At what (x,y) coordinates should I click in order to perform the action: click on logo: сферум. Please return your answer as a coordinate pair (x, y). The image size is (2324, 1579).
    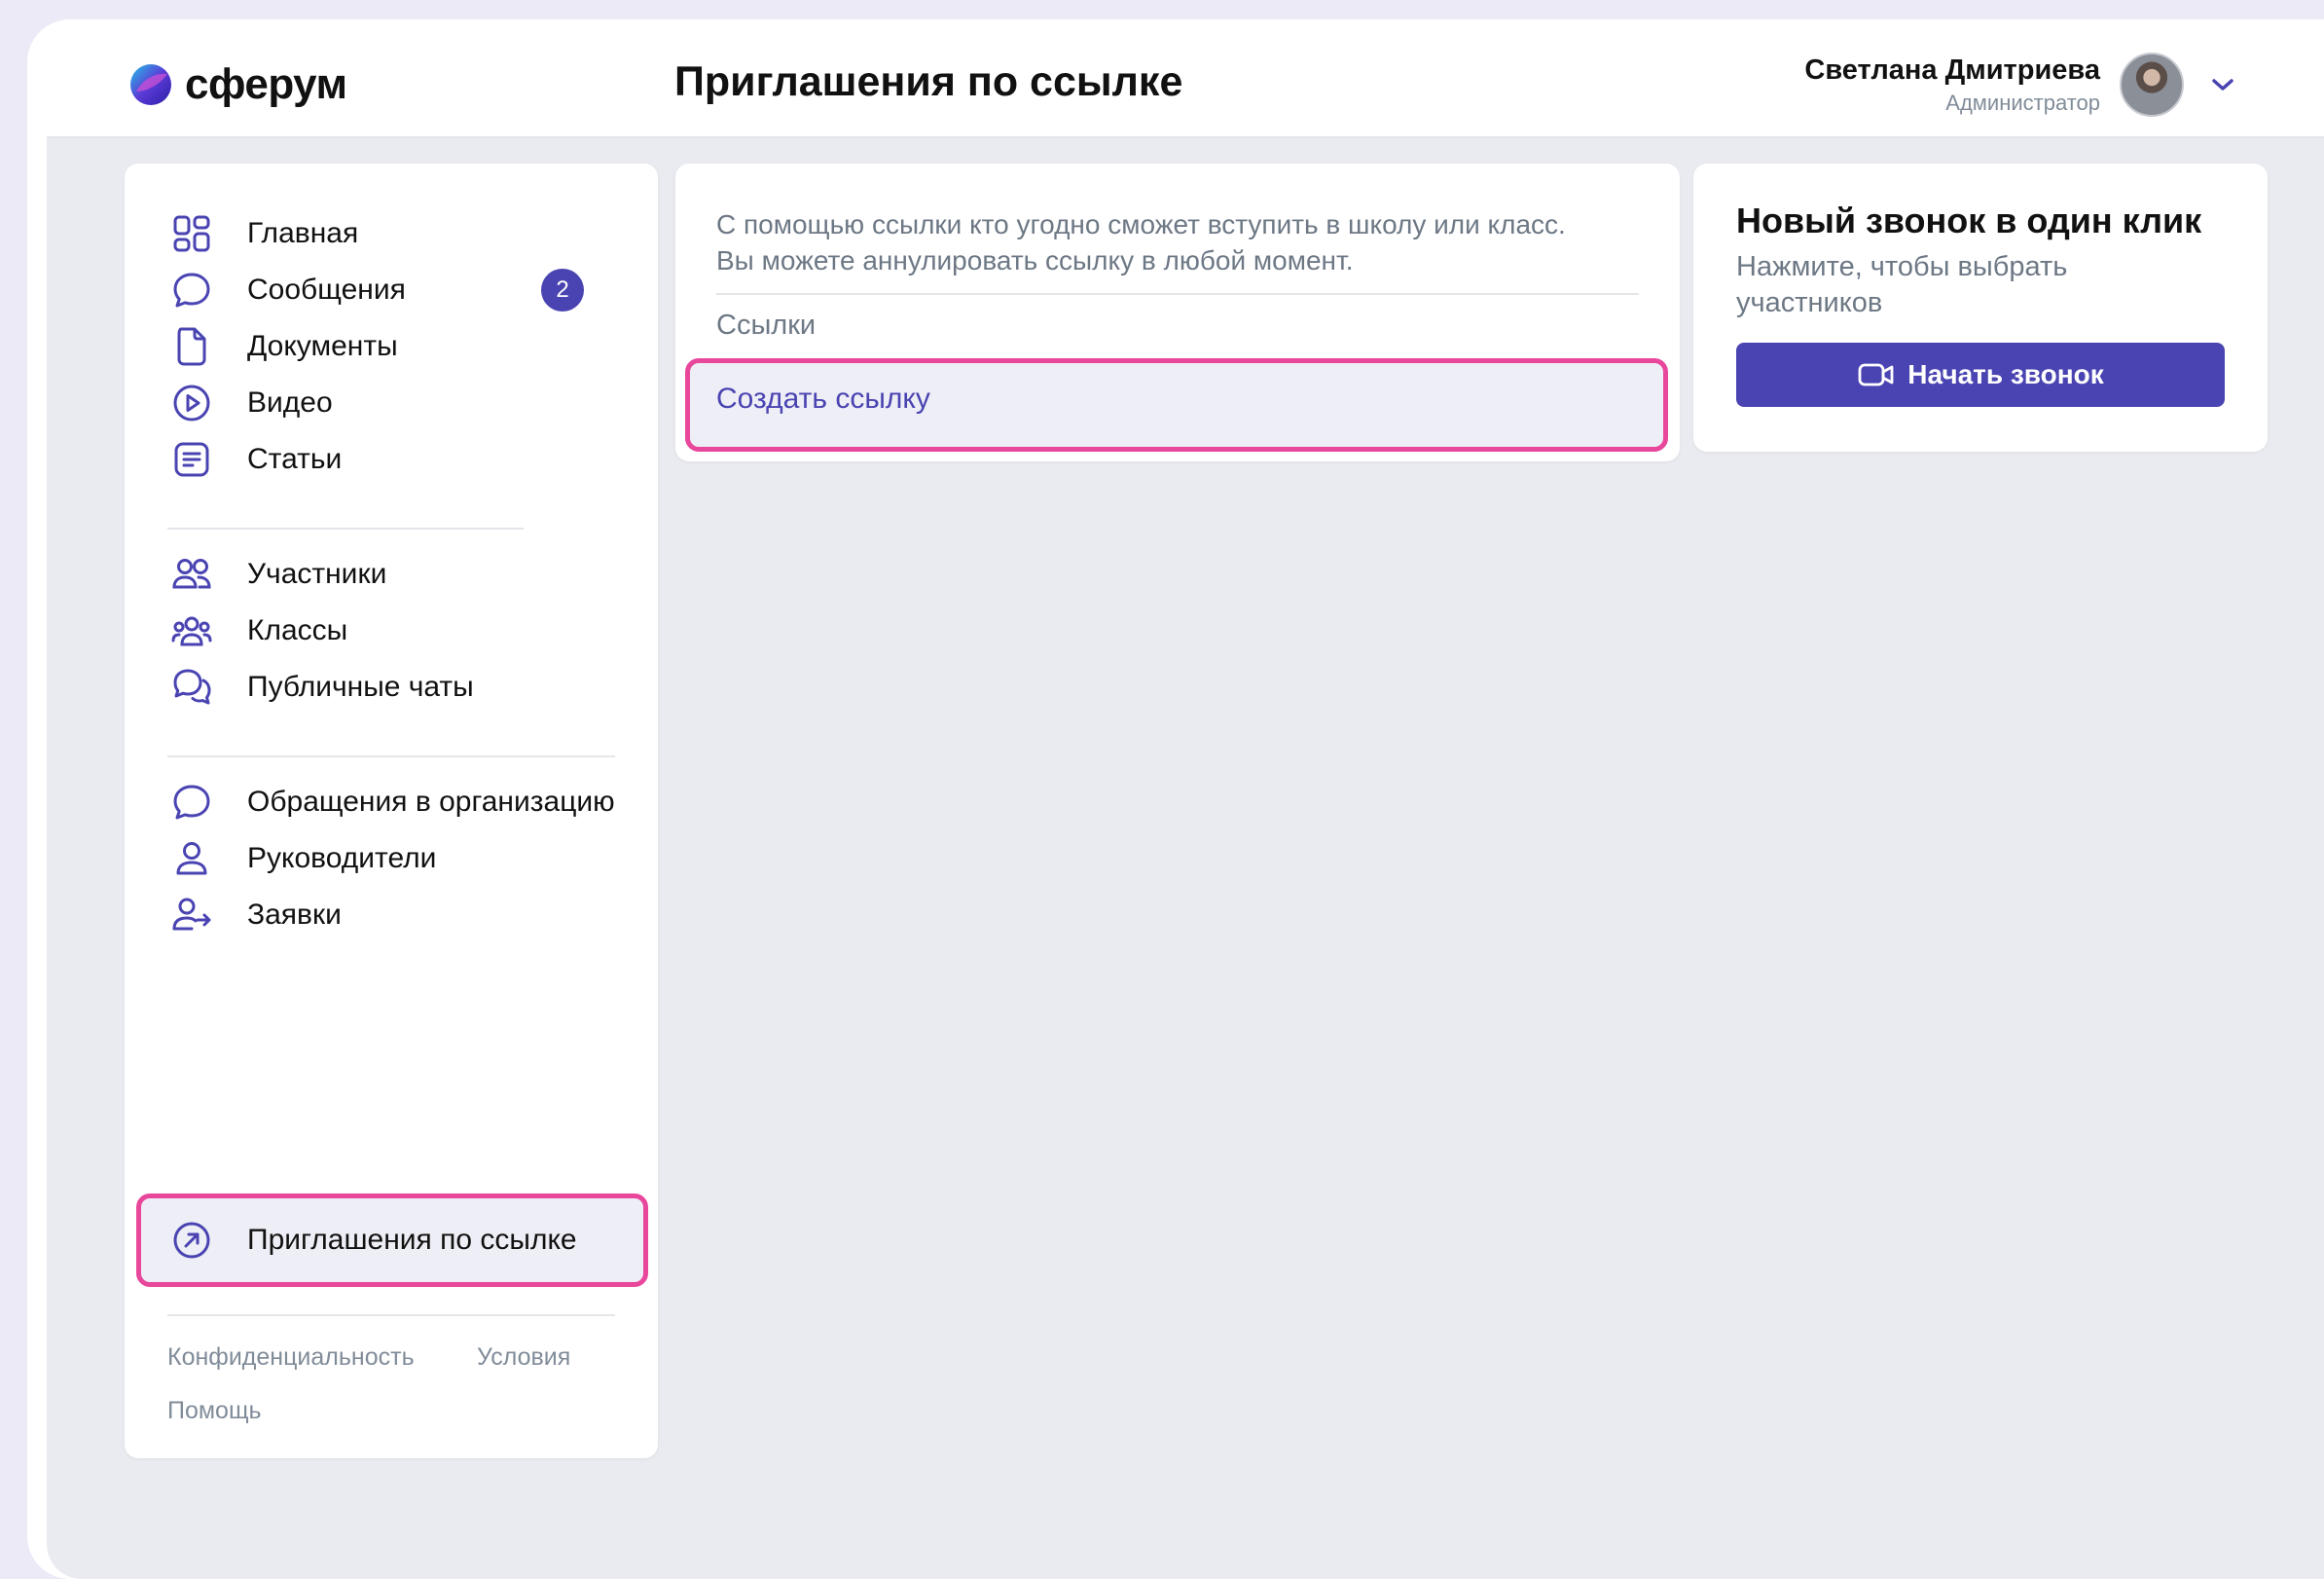
    Looking at the image, I should click on (237, 84).